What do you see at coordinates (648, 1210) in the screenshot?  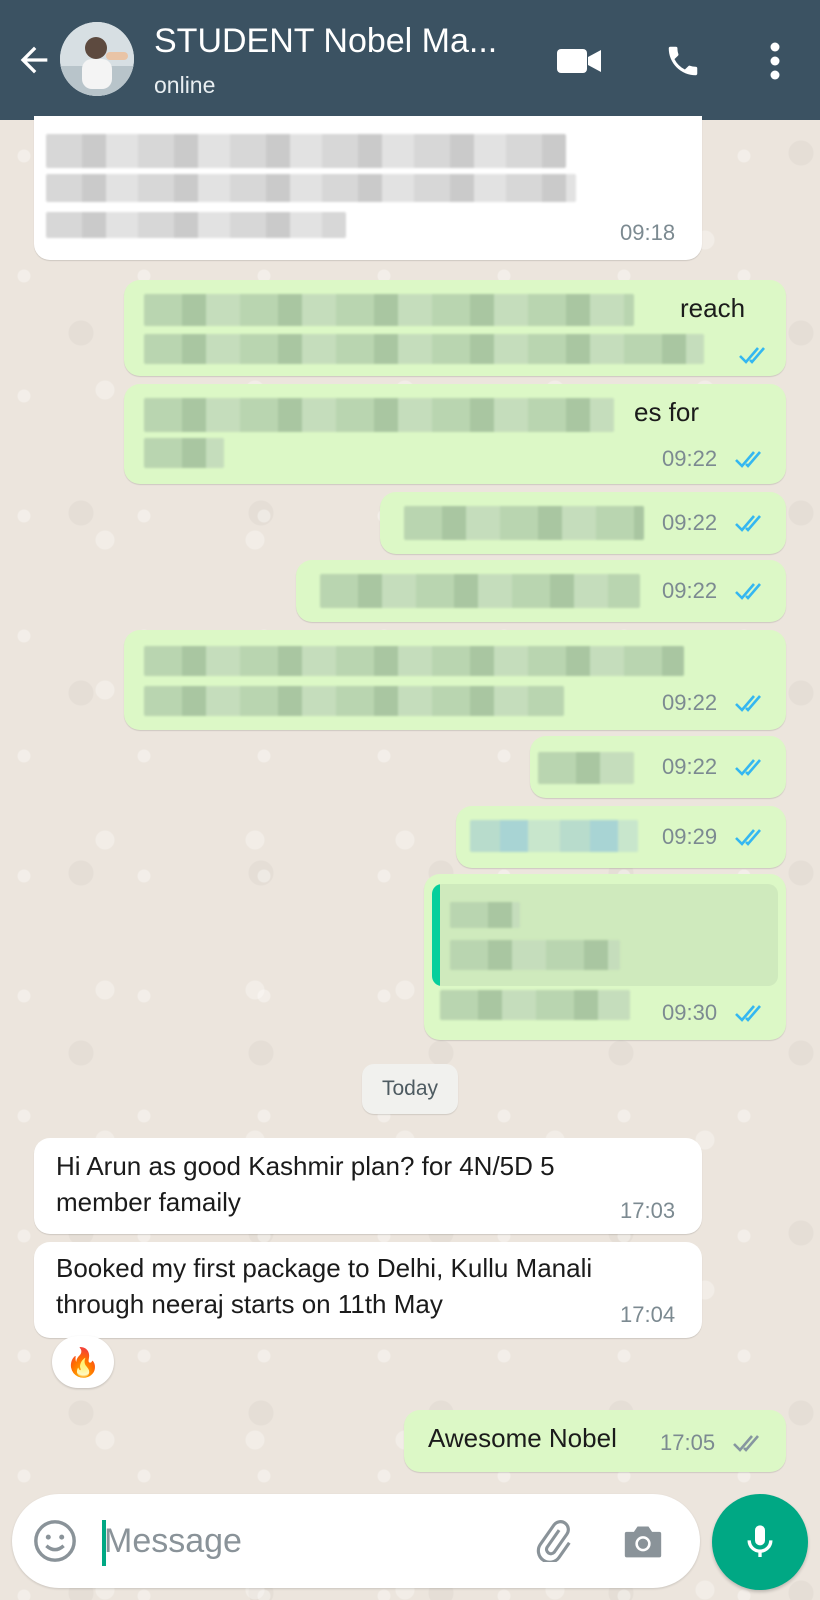 I see `message-time: 17:03` at bounding box center [648, 1210].